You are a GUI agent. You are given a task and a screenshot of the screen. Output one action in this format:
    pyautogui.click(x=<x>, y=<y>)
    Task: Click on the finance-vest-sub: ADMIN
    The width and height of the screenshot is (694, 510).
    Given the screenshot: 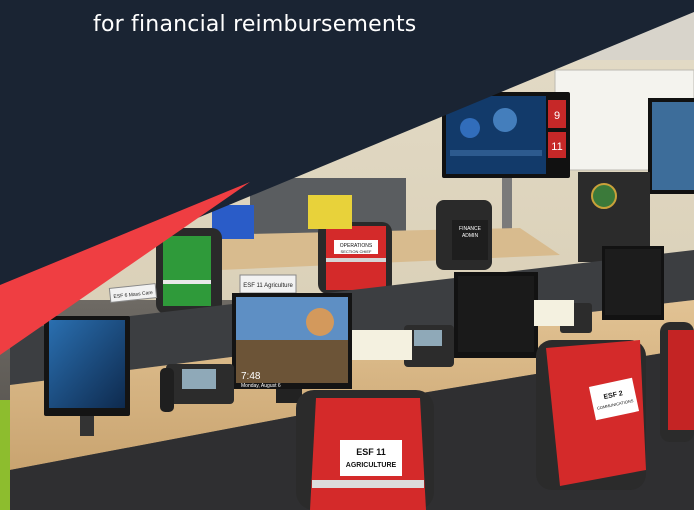 What is the action you would take?
    pyautogui.click(x=470, y=236)
    